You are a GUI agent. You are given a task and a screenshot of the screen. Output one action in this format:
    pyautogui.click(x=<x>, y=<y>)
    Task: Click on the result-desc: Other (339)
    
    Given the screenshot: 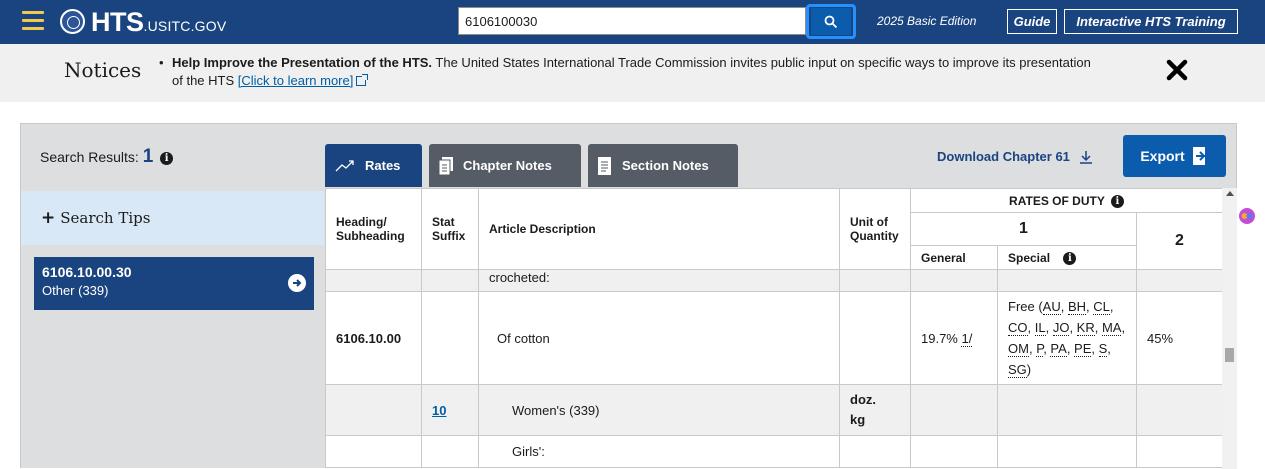 What is the action you would take?
    pyautogui.click(x=75, y=290)
    